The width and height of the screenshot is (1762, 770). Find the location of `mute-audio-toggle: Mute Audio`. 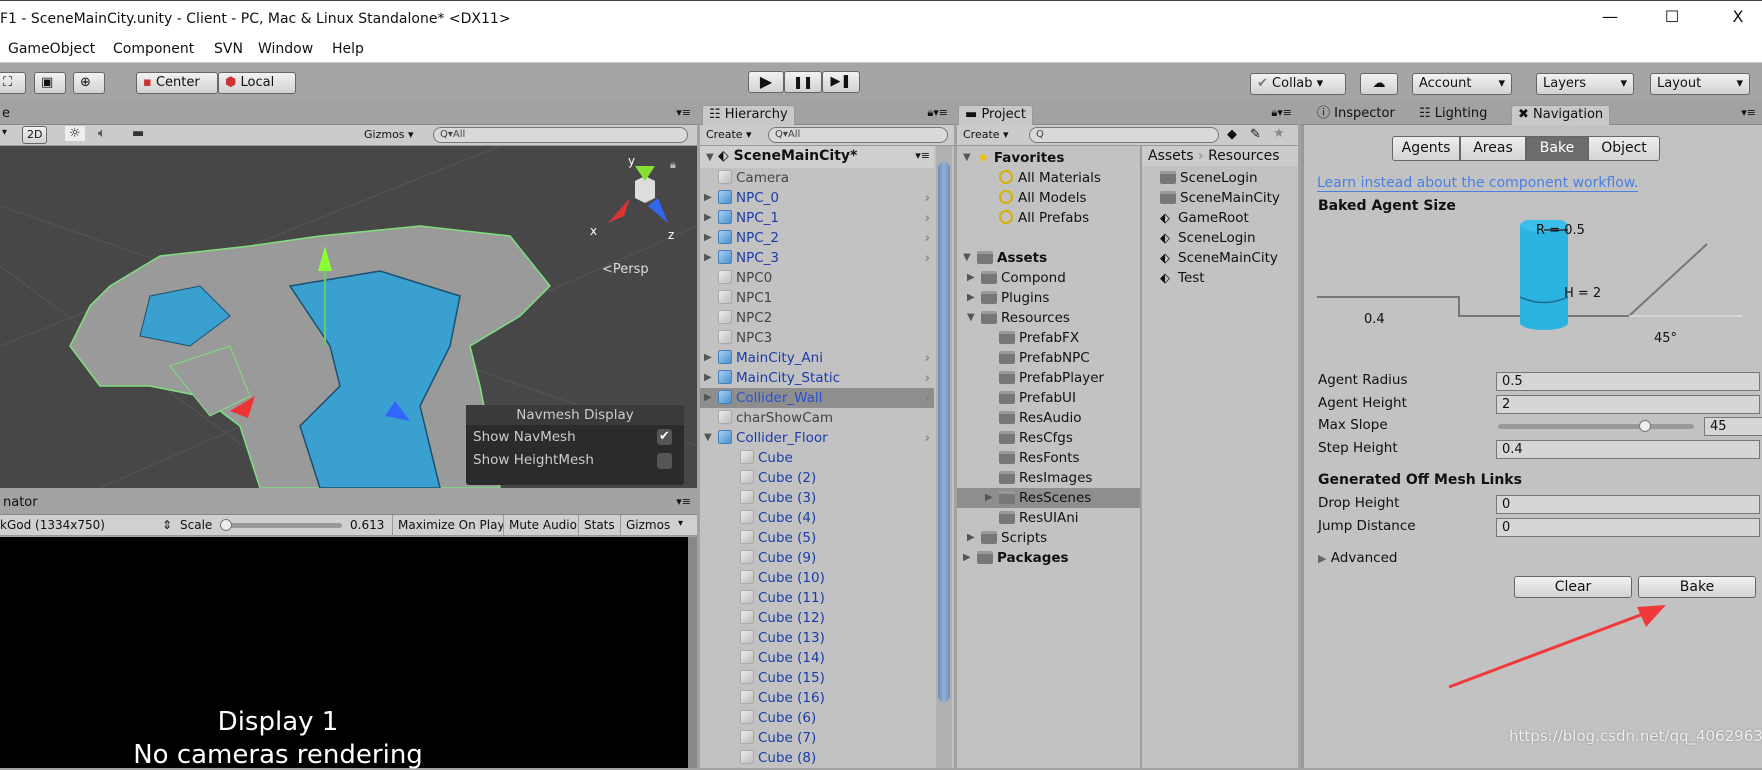

mute-audio-toggle: Mute Audio is located at coordinates (542, 525).